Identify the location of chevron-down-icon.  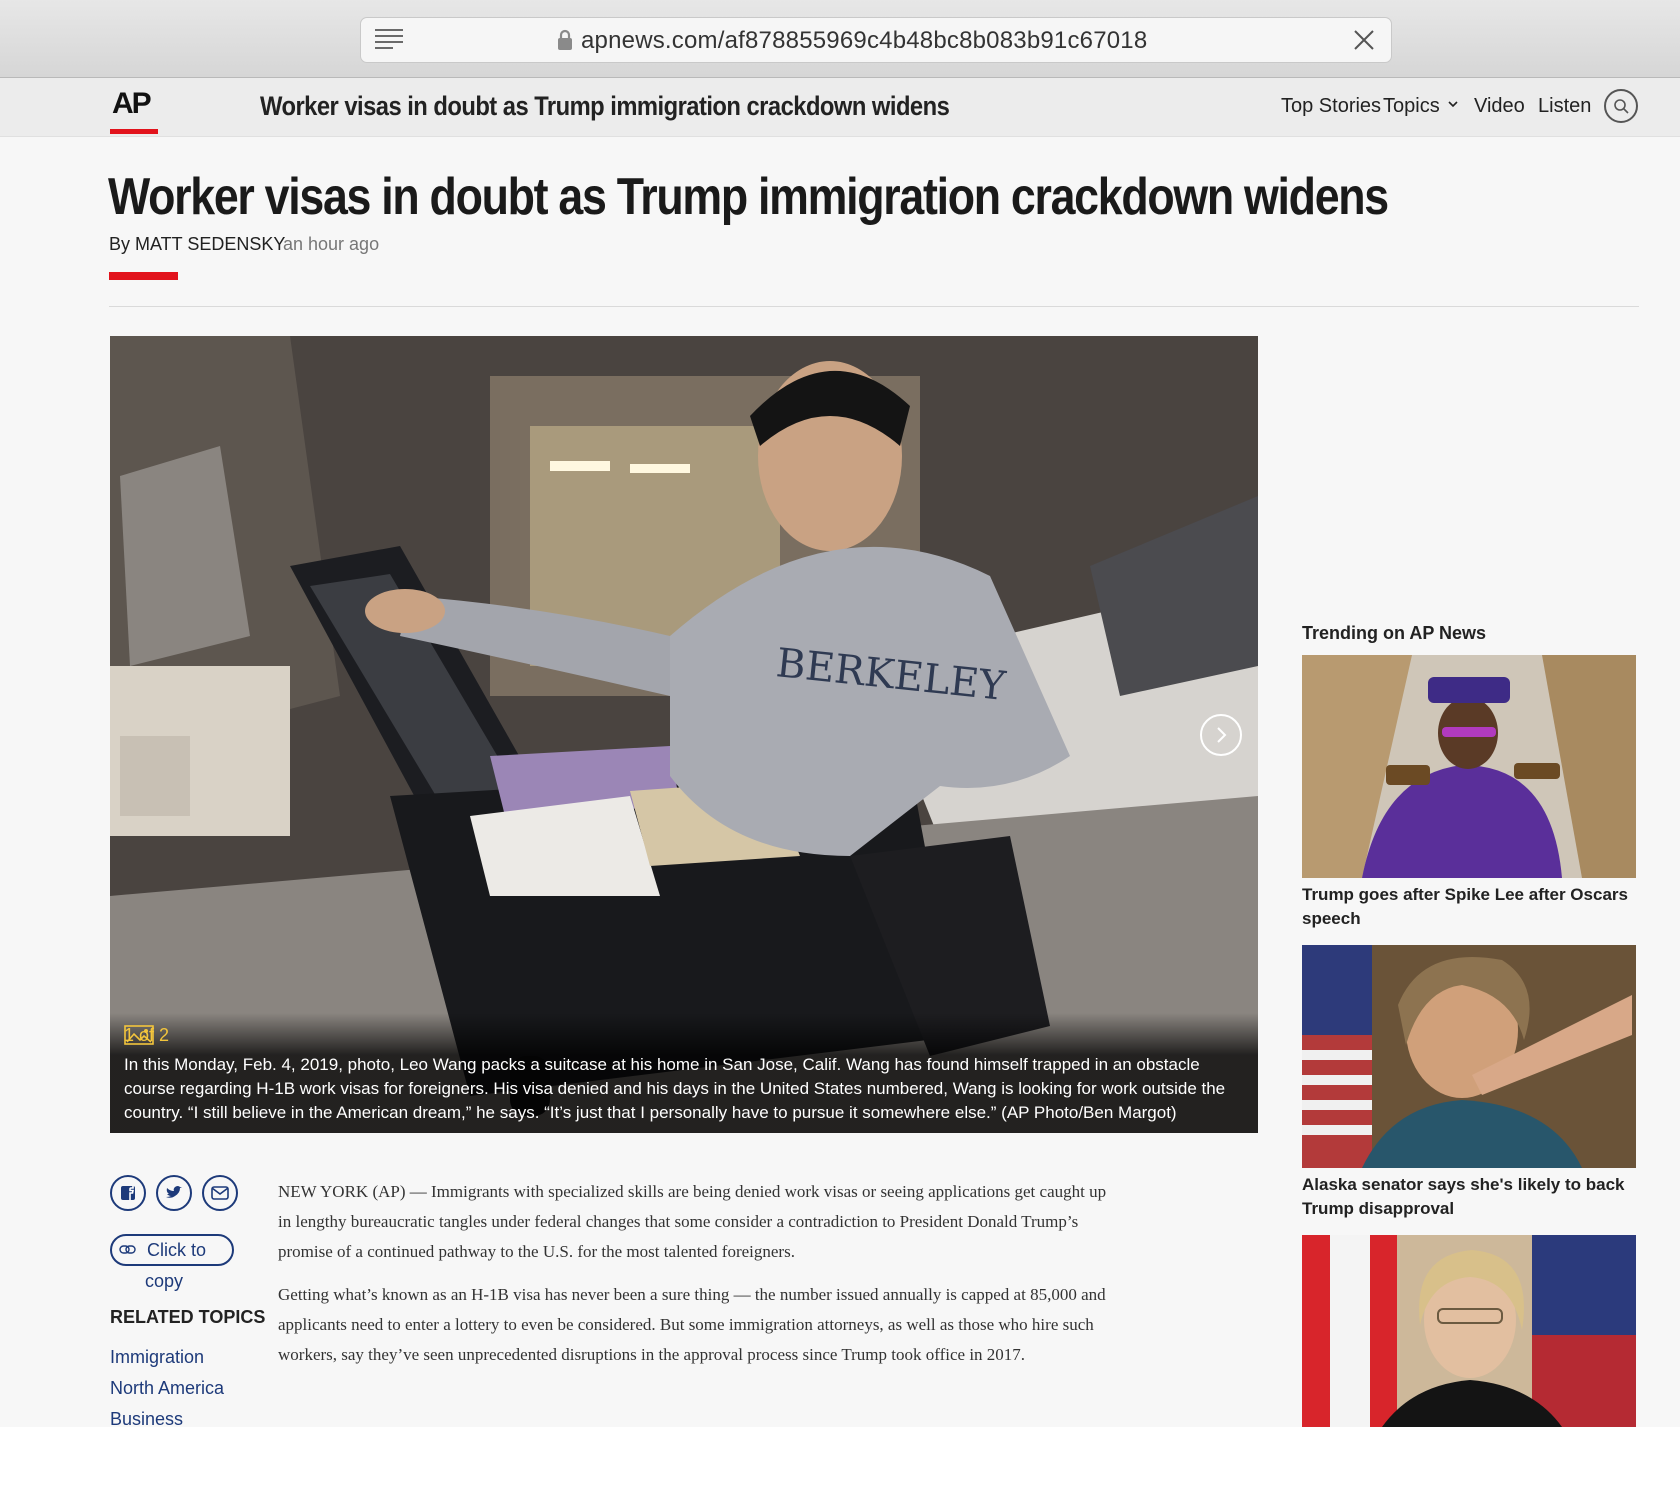
(1453, 104).